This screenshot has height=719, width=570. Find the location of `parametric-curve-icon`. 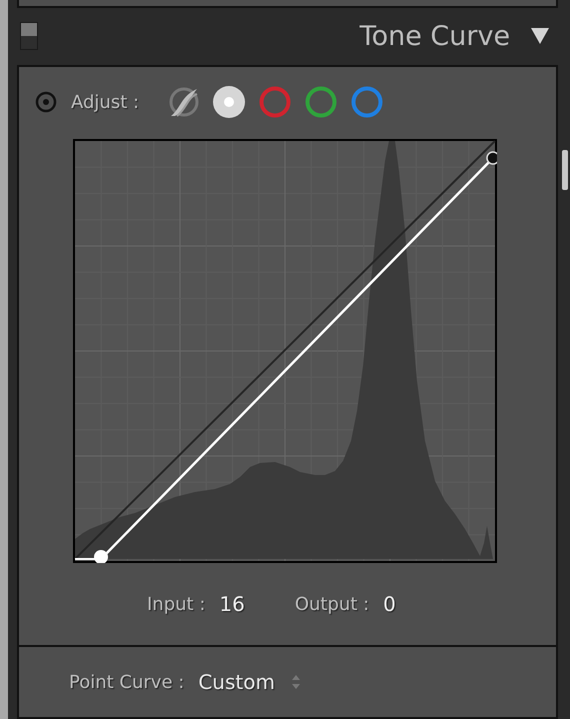

parametric-curve-icon is located at coordinates (183, 102).